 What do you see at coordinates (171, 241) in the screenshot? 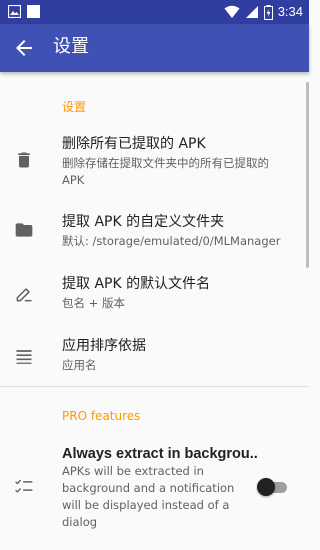
I see `setting-summary: 默认: /storage/emulated/0/MLManager` at bounding box center [171, 241].